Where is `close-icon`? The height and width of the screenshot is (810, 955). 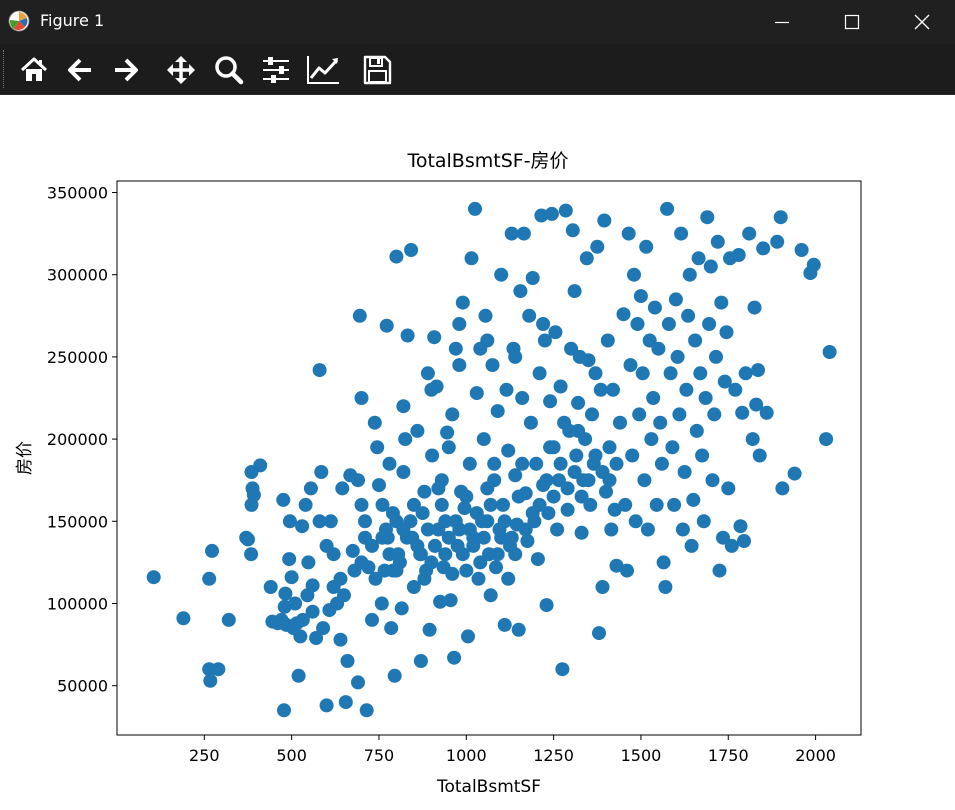
close-icon is located at coordinates (922, 22).